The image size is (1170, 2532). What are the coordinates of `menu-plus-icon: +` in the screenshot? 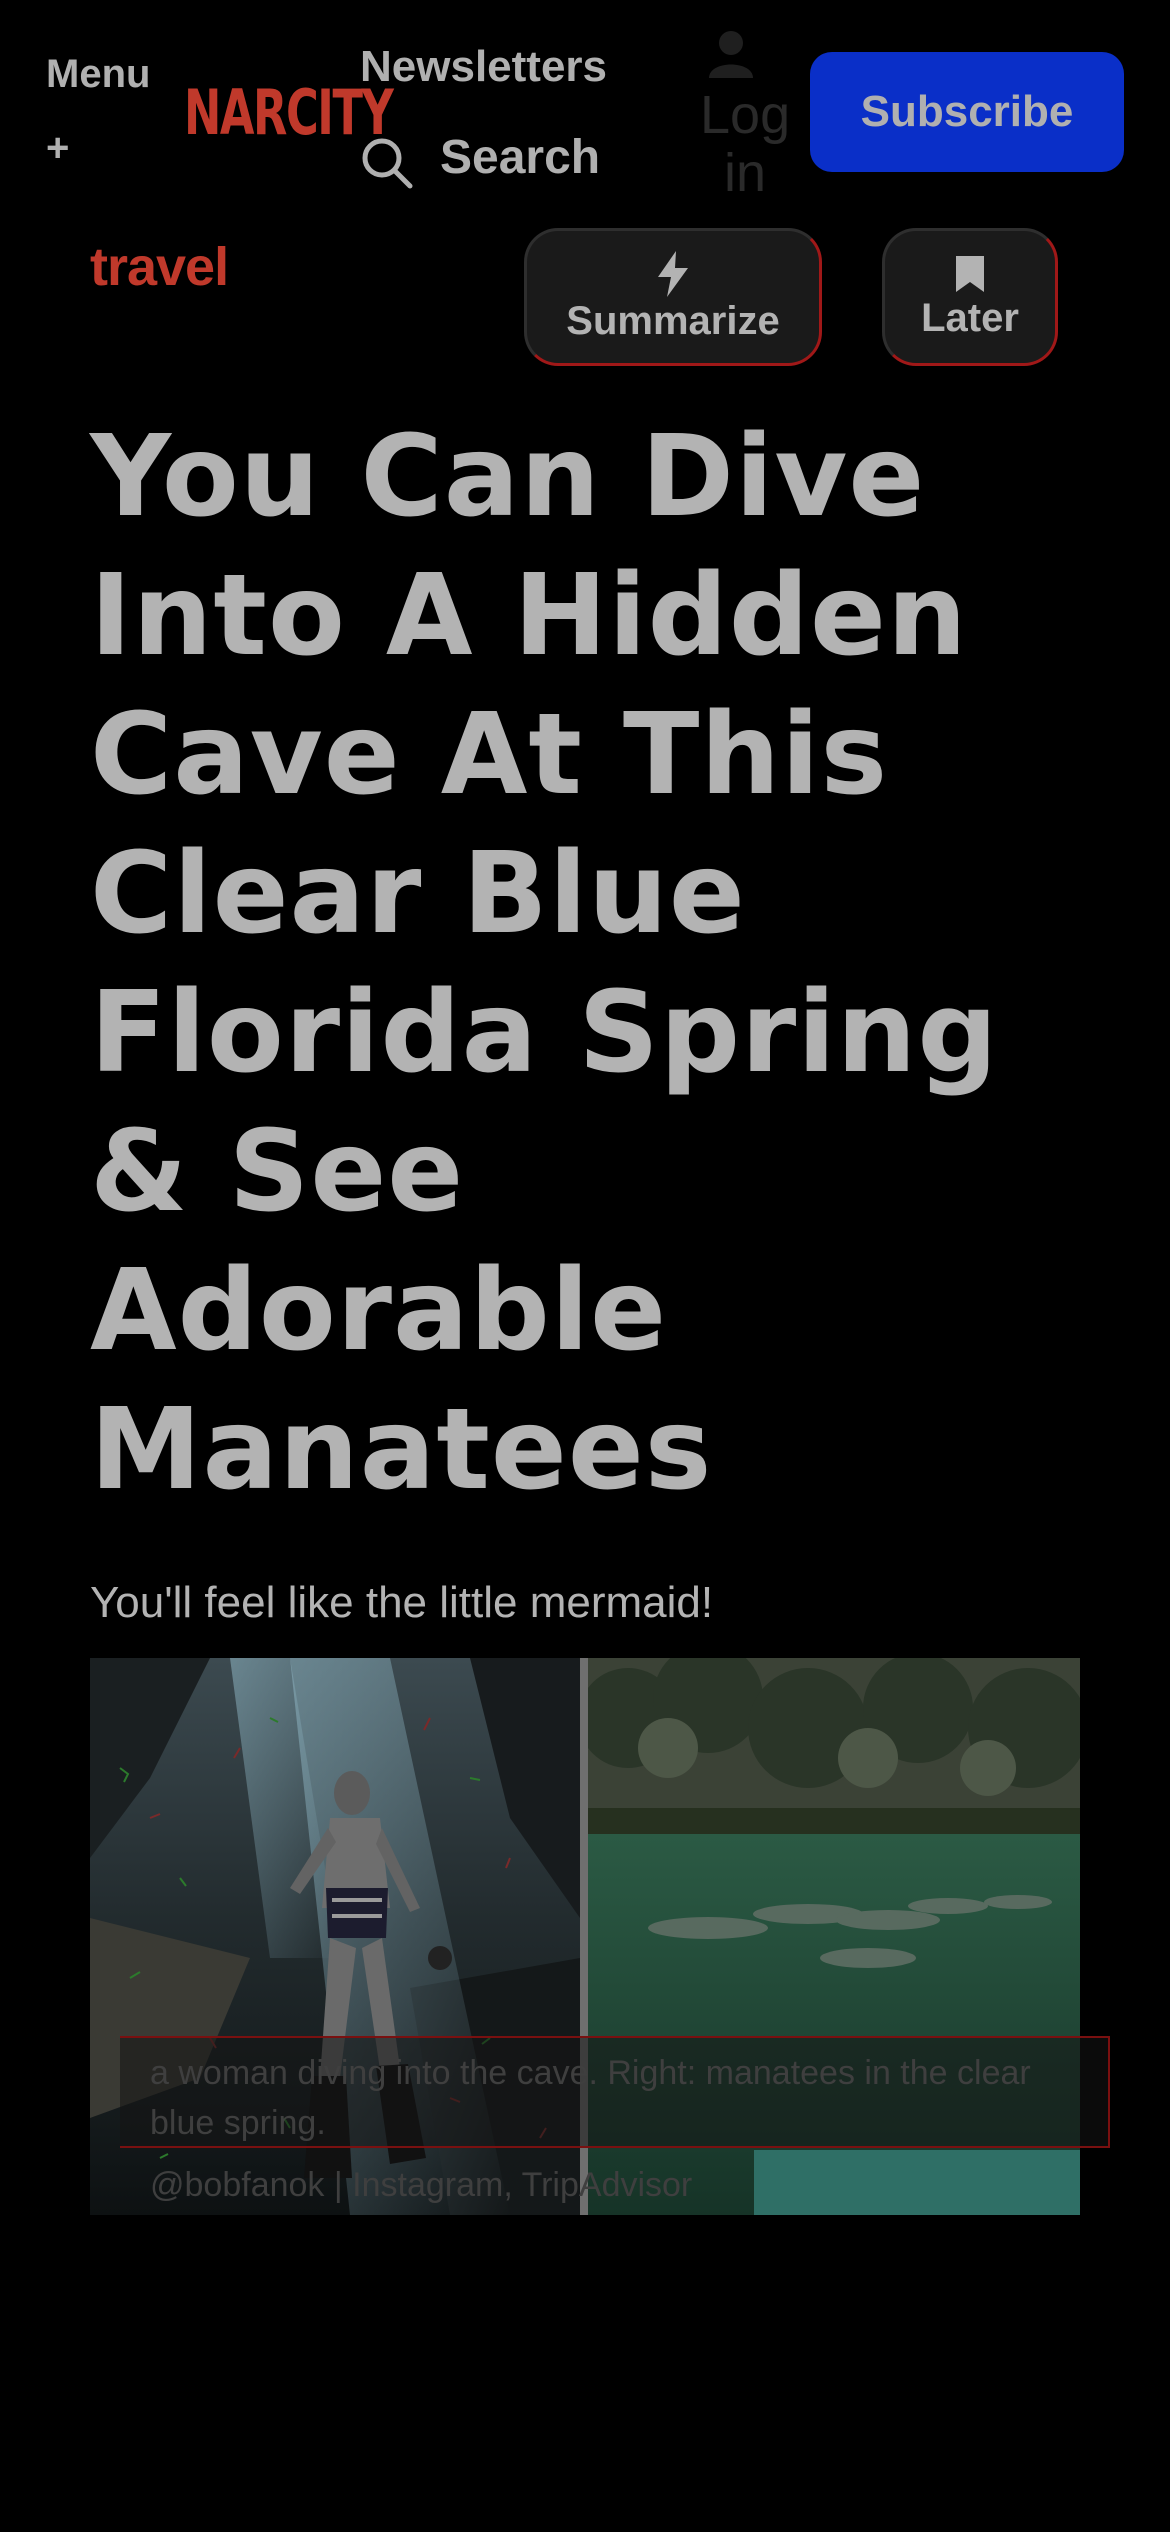 It's located at (57, 148).